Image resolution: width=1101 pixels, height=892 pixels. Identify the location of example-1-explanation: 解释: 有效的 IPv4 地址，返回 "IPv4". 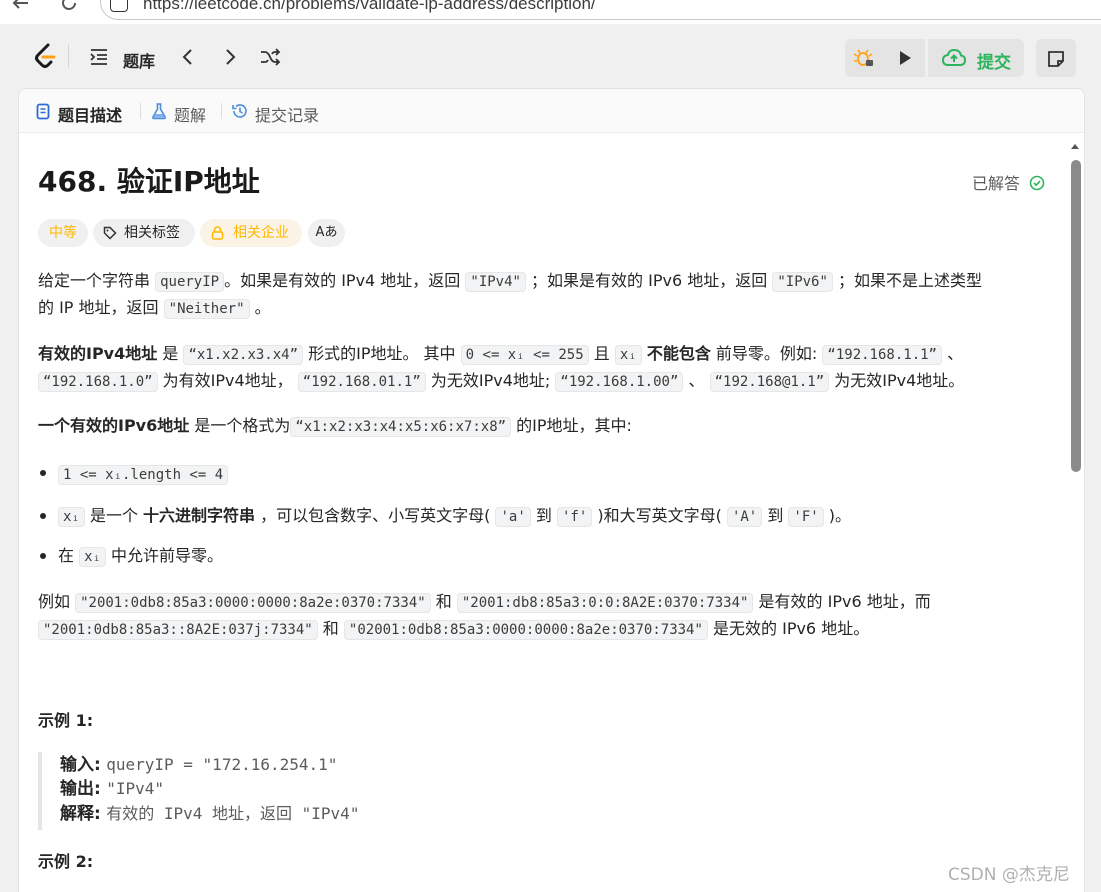
(209, 814).